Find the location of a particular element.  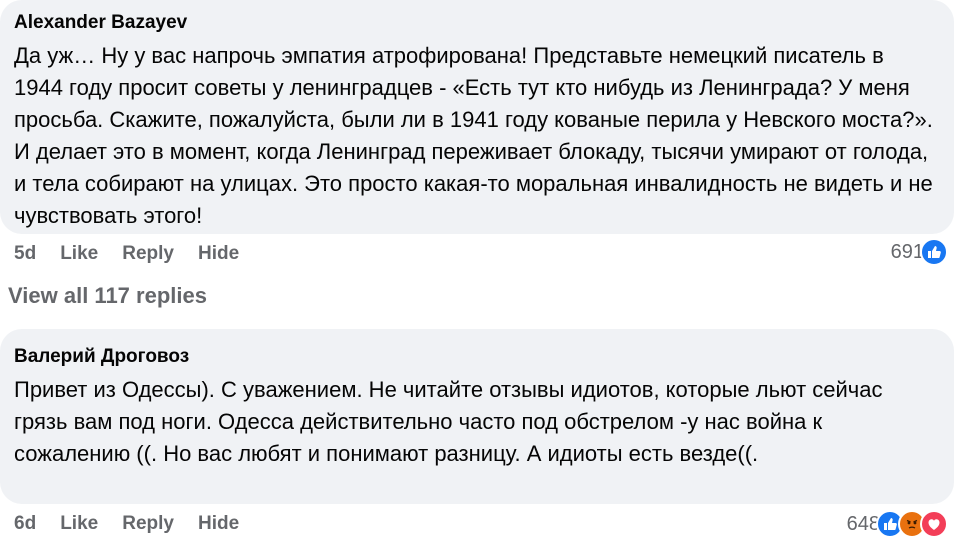

view-all-replies-link: View all 117 replies is located at coordinates (107, 296).